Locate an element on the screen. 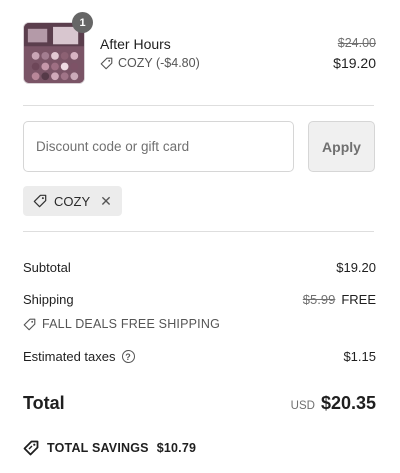 This screenshot has width=400, height=473. savings-value: $10.79 is located at coordinates (176, 448).